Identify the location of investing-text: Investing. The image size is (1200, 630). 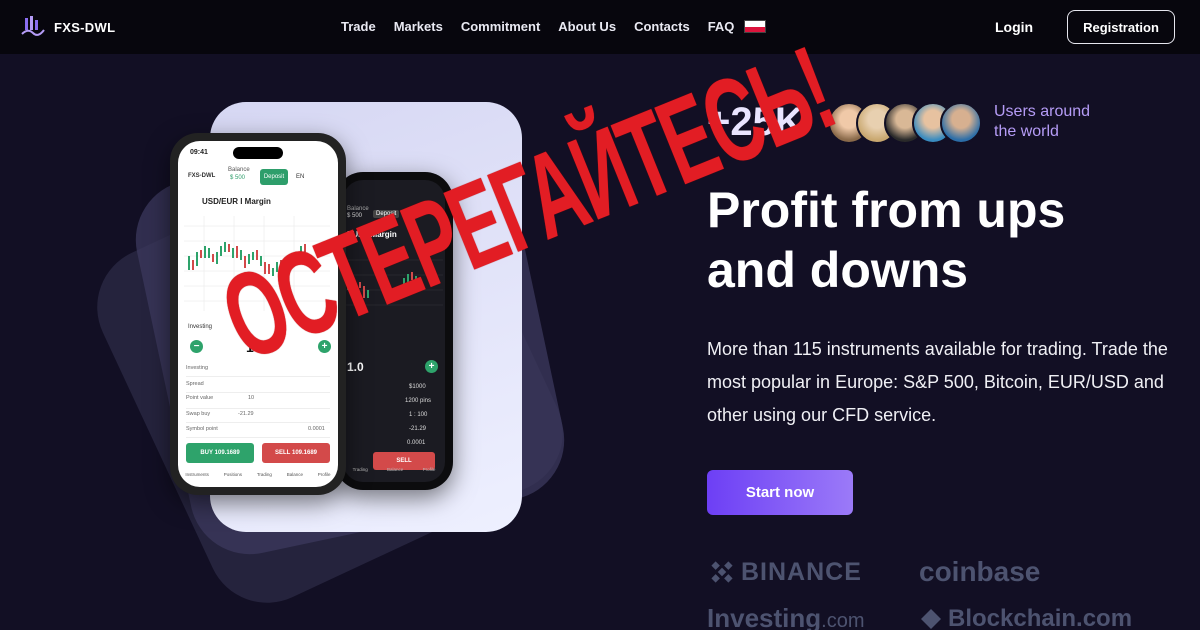
(764, 616).